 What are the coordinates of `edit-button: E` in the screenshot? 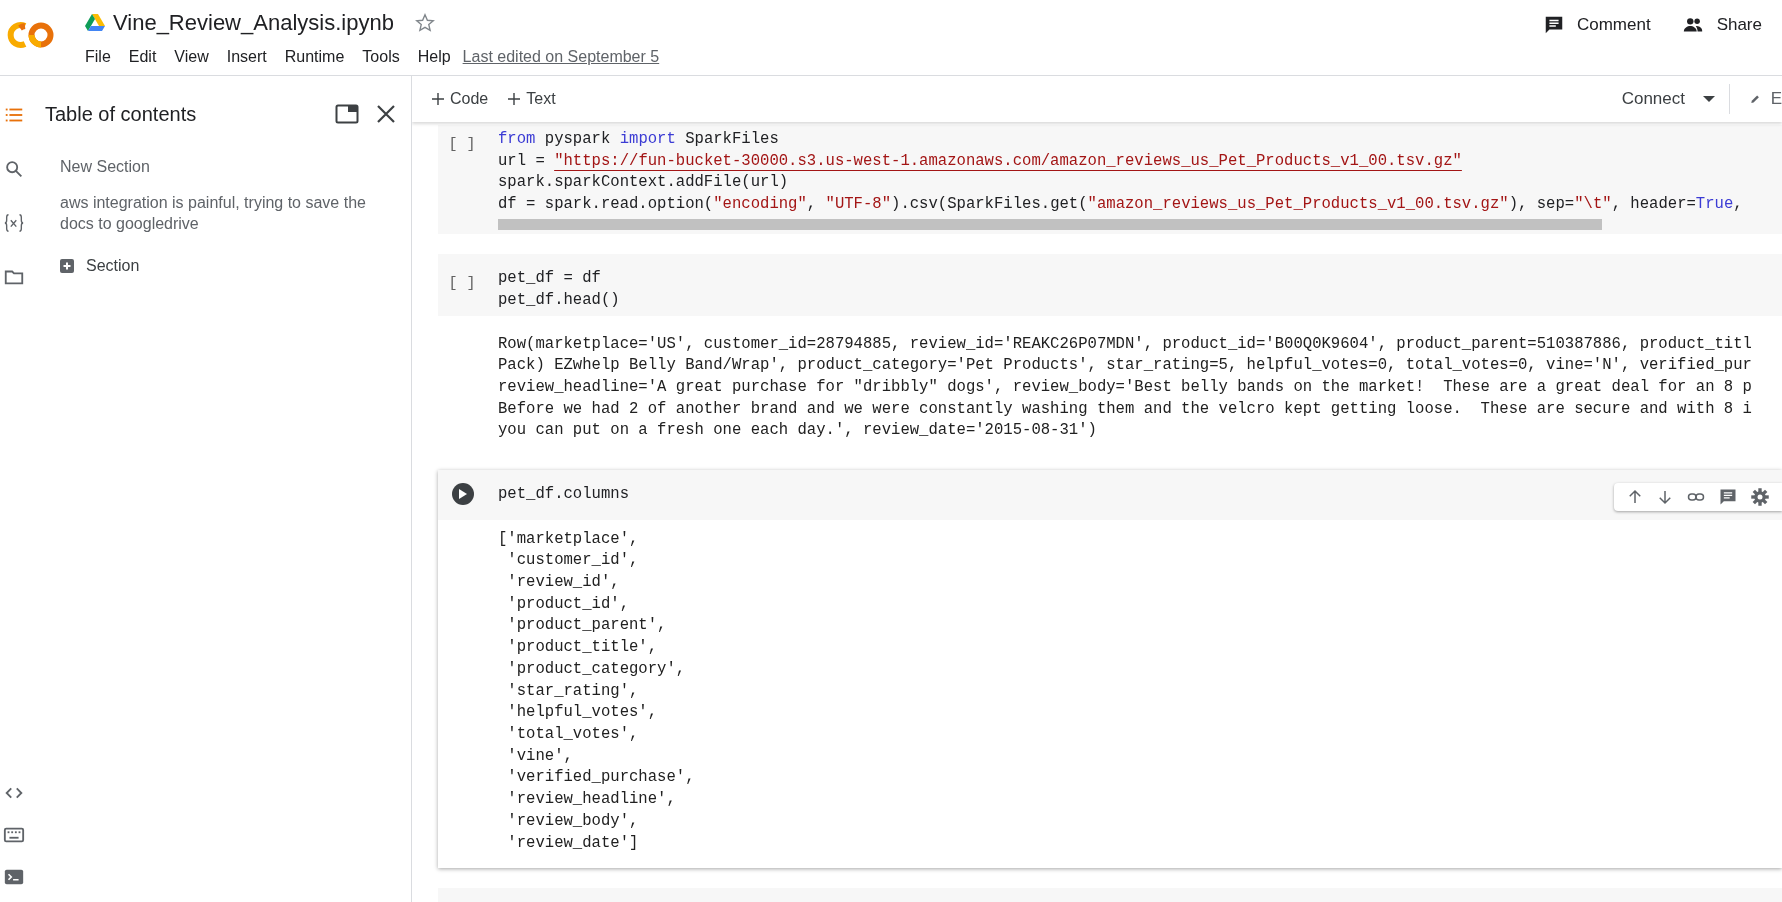 It's located at (1766, 99).